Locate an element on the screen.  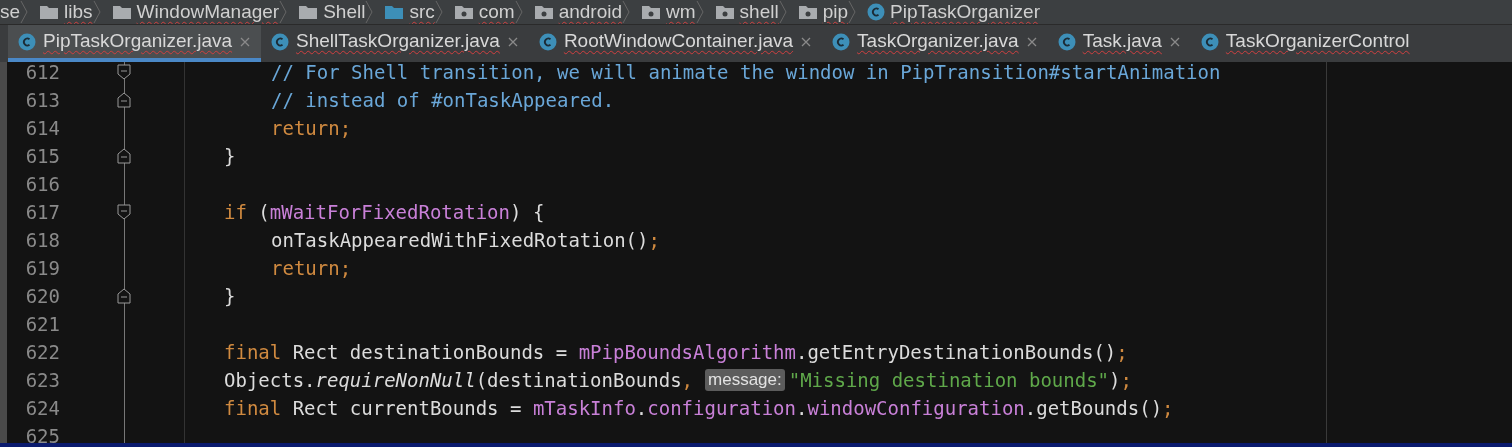
editor-tab: TaskOrganizerControl is located at coordinates (1305, 43).